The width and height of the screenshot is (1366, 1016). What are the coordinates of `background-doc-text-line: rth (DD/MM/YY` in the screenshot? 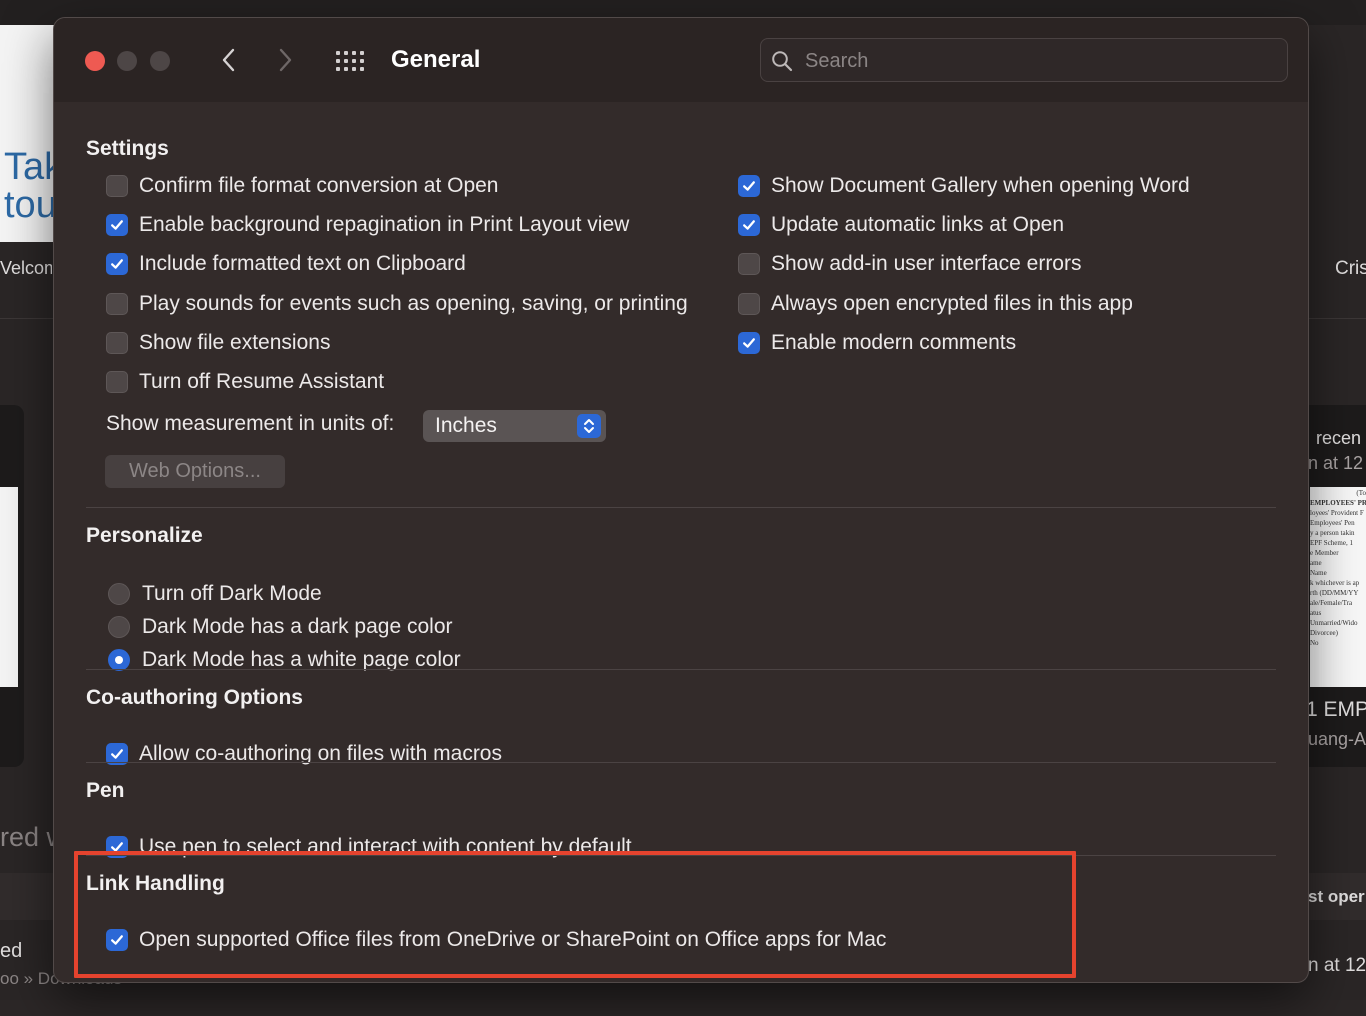 It's located at (1334, 593).